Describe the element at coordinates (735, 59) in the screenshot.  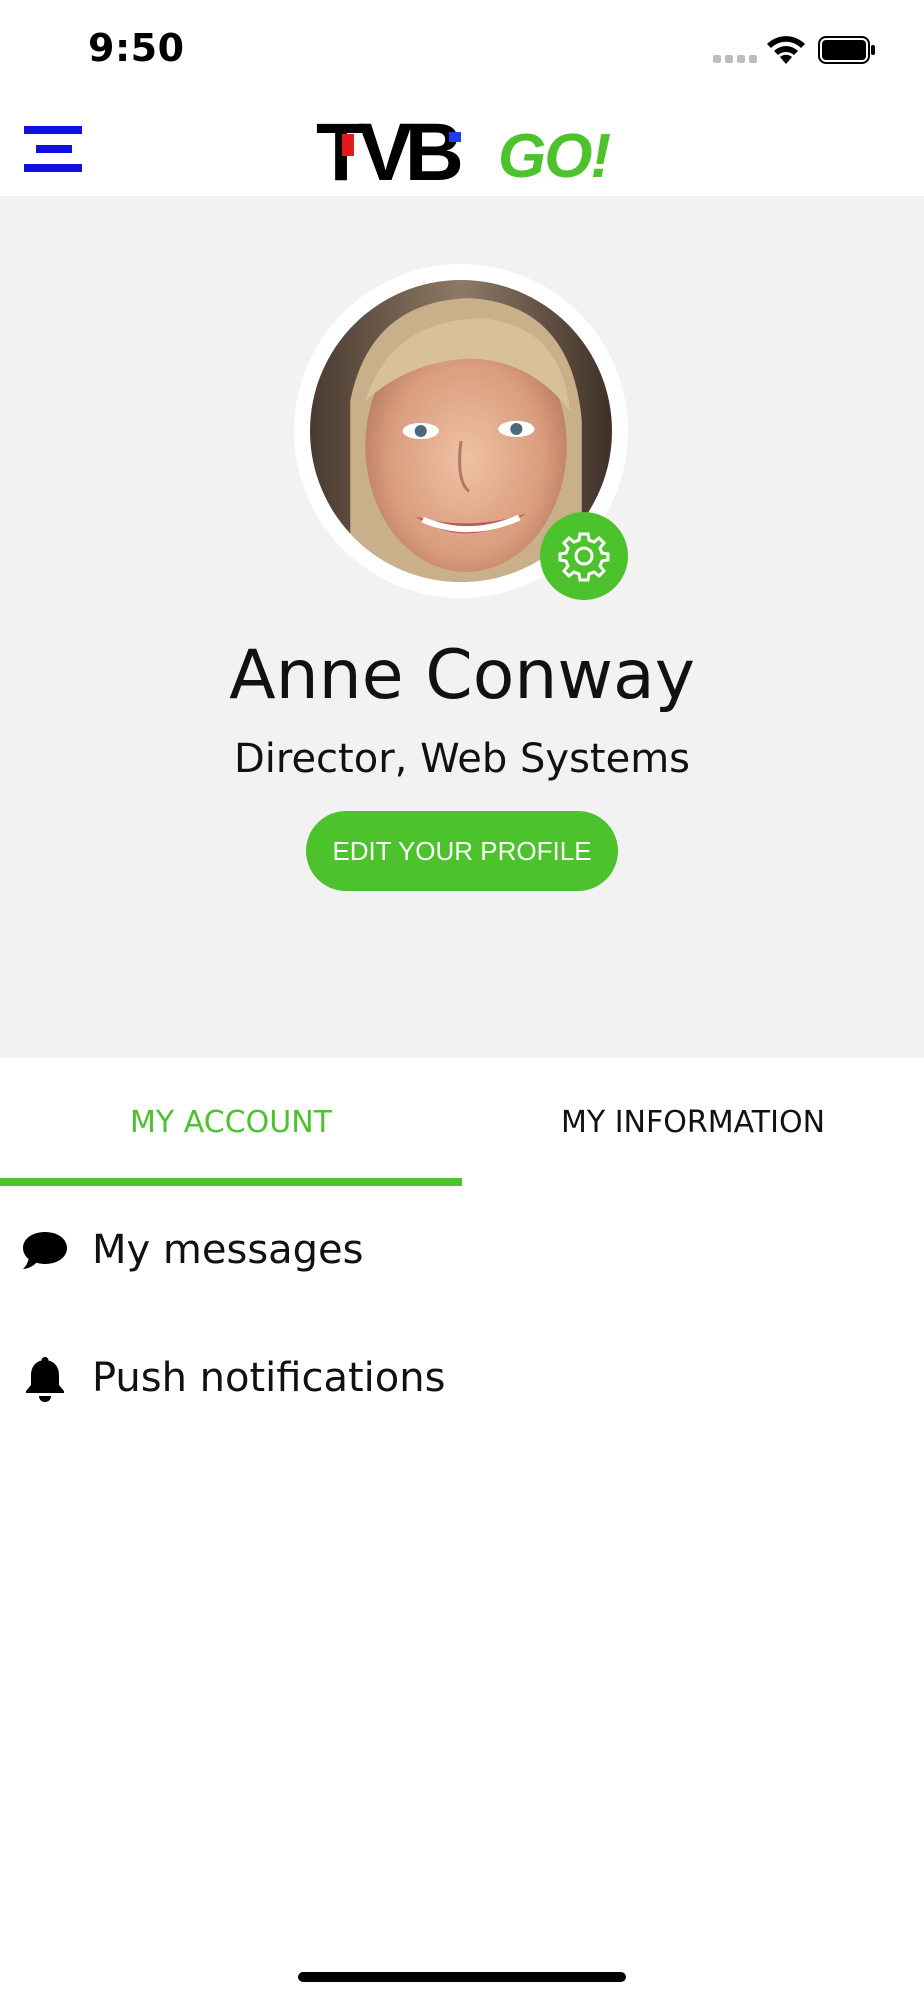
I see `signal-dots-icon` at that location.